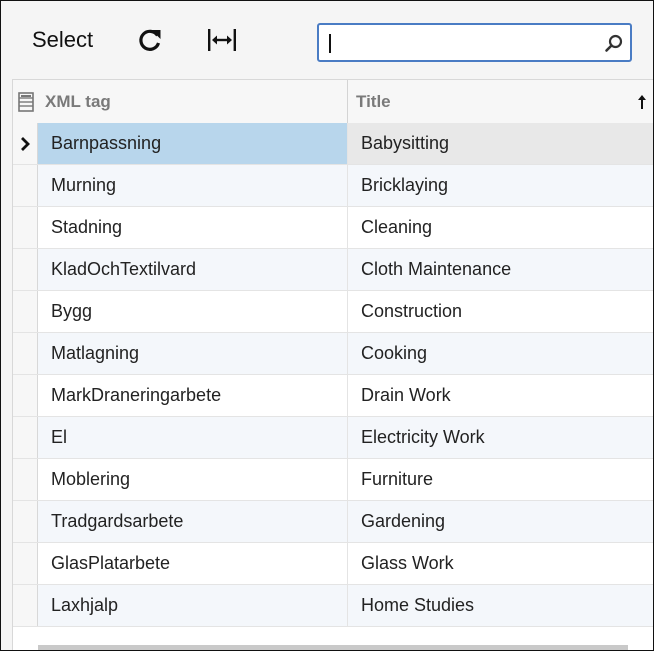 The image size is (654, 651). What do you see at coordinates (500, 311) in the screenshot?
I see `cell-title: Construction` at bounding box center [500, 311].